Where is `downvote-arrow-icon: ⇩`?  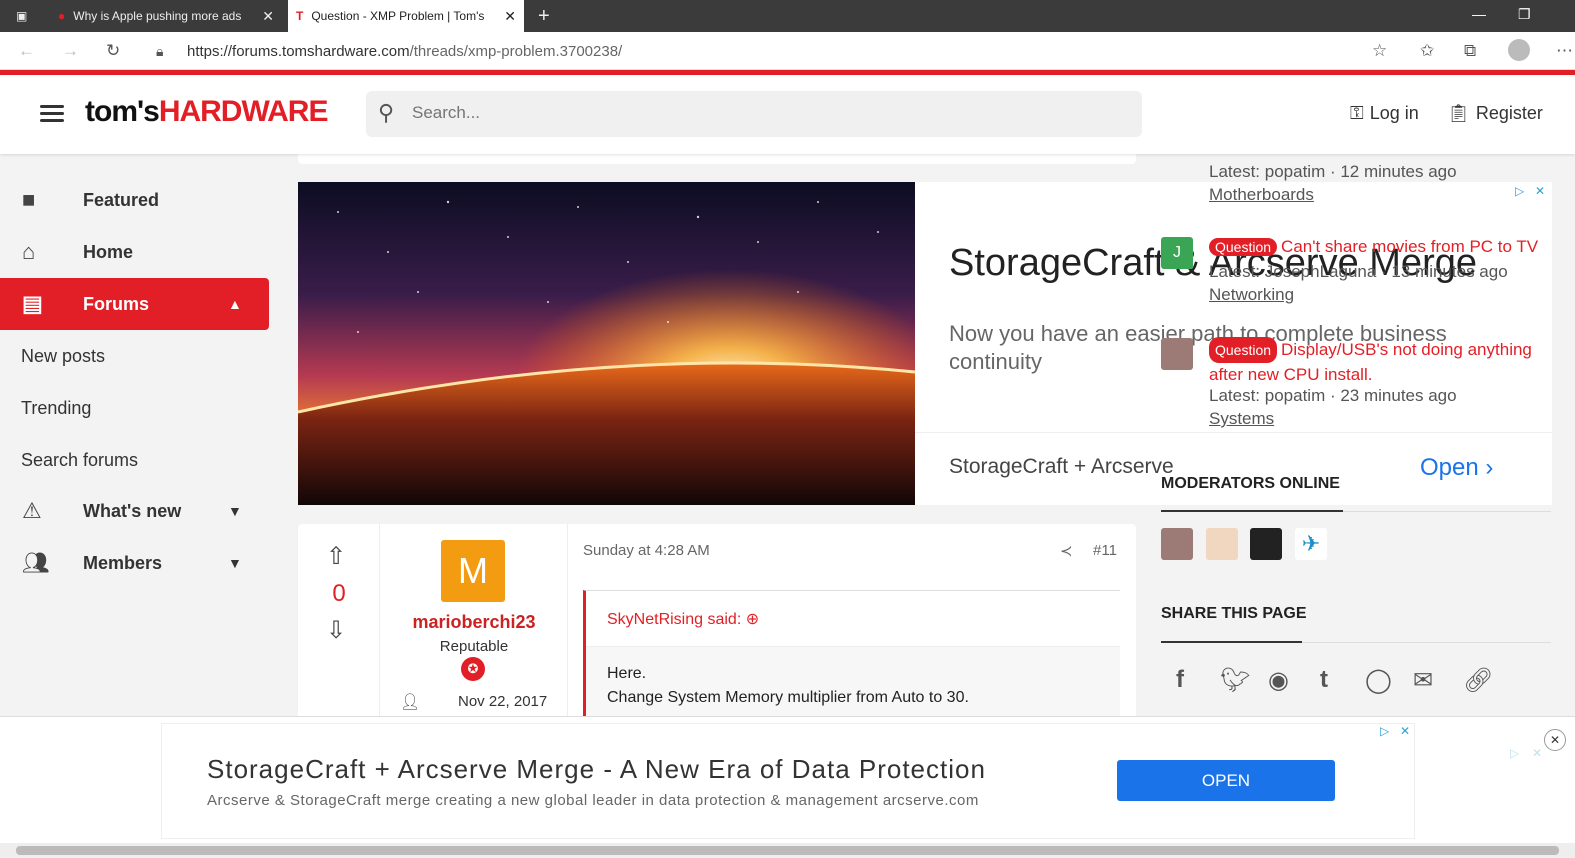
downvote-arrow-icon: ⇩ is located at coordinates (336, 630).